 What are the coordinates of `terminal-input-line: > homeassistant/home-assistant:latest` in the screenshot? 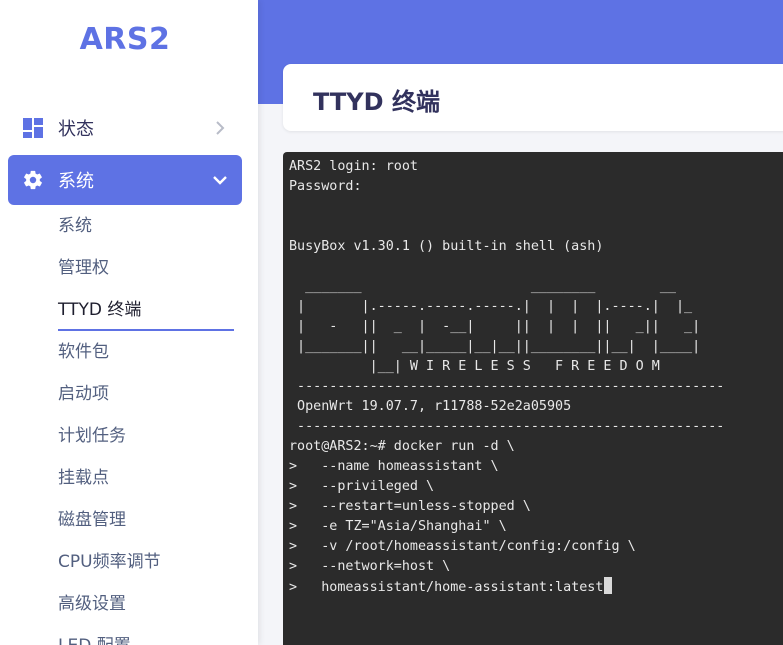 It's located at (506, 587).